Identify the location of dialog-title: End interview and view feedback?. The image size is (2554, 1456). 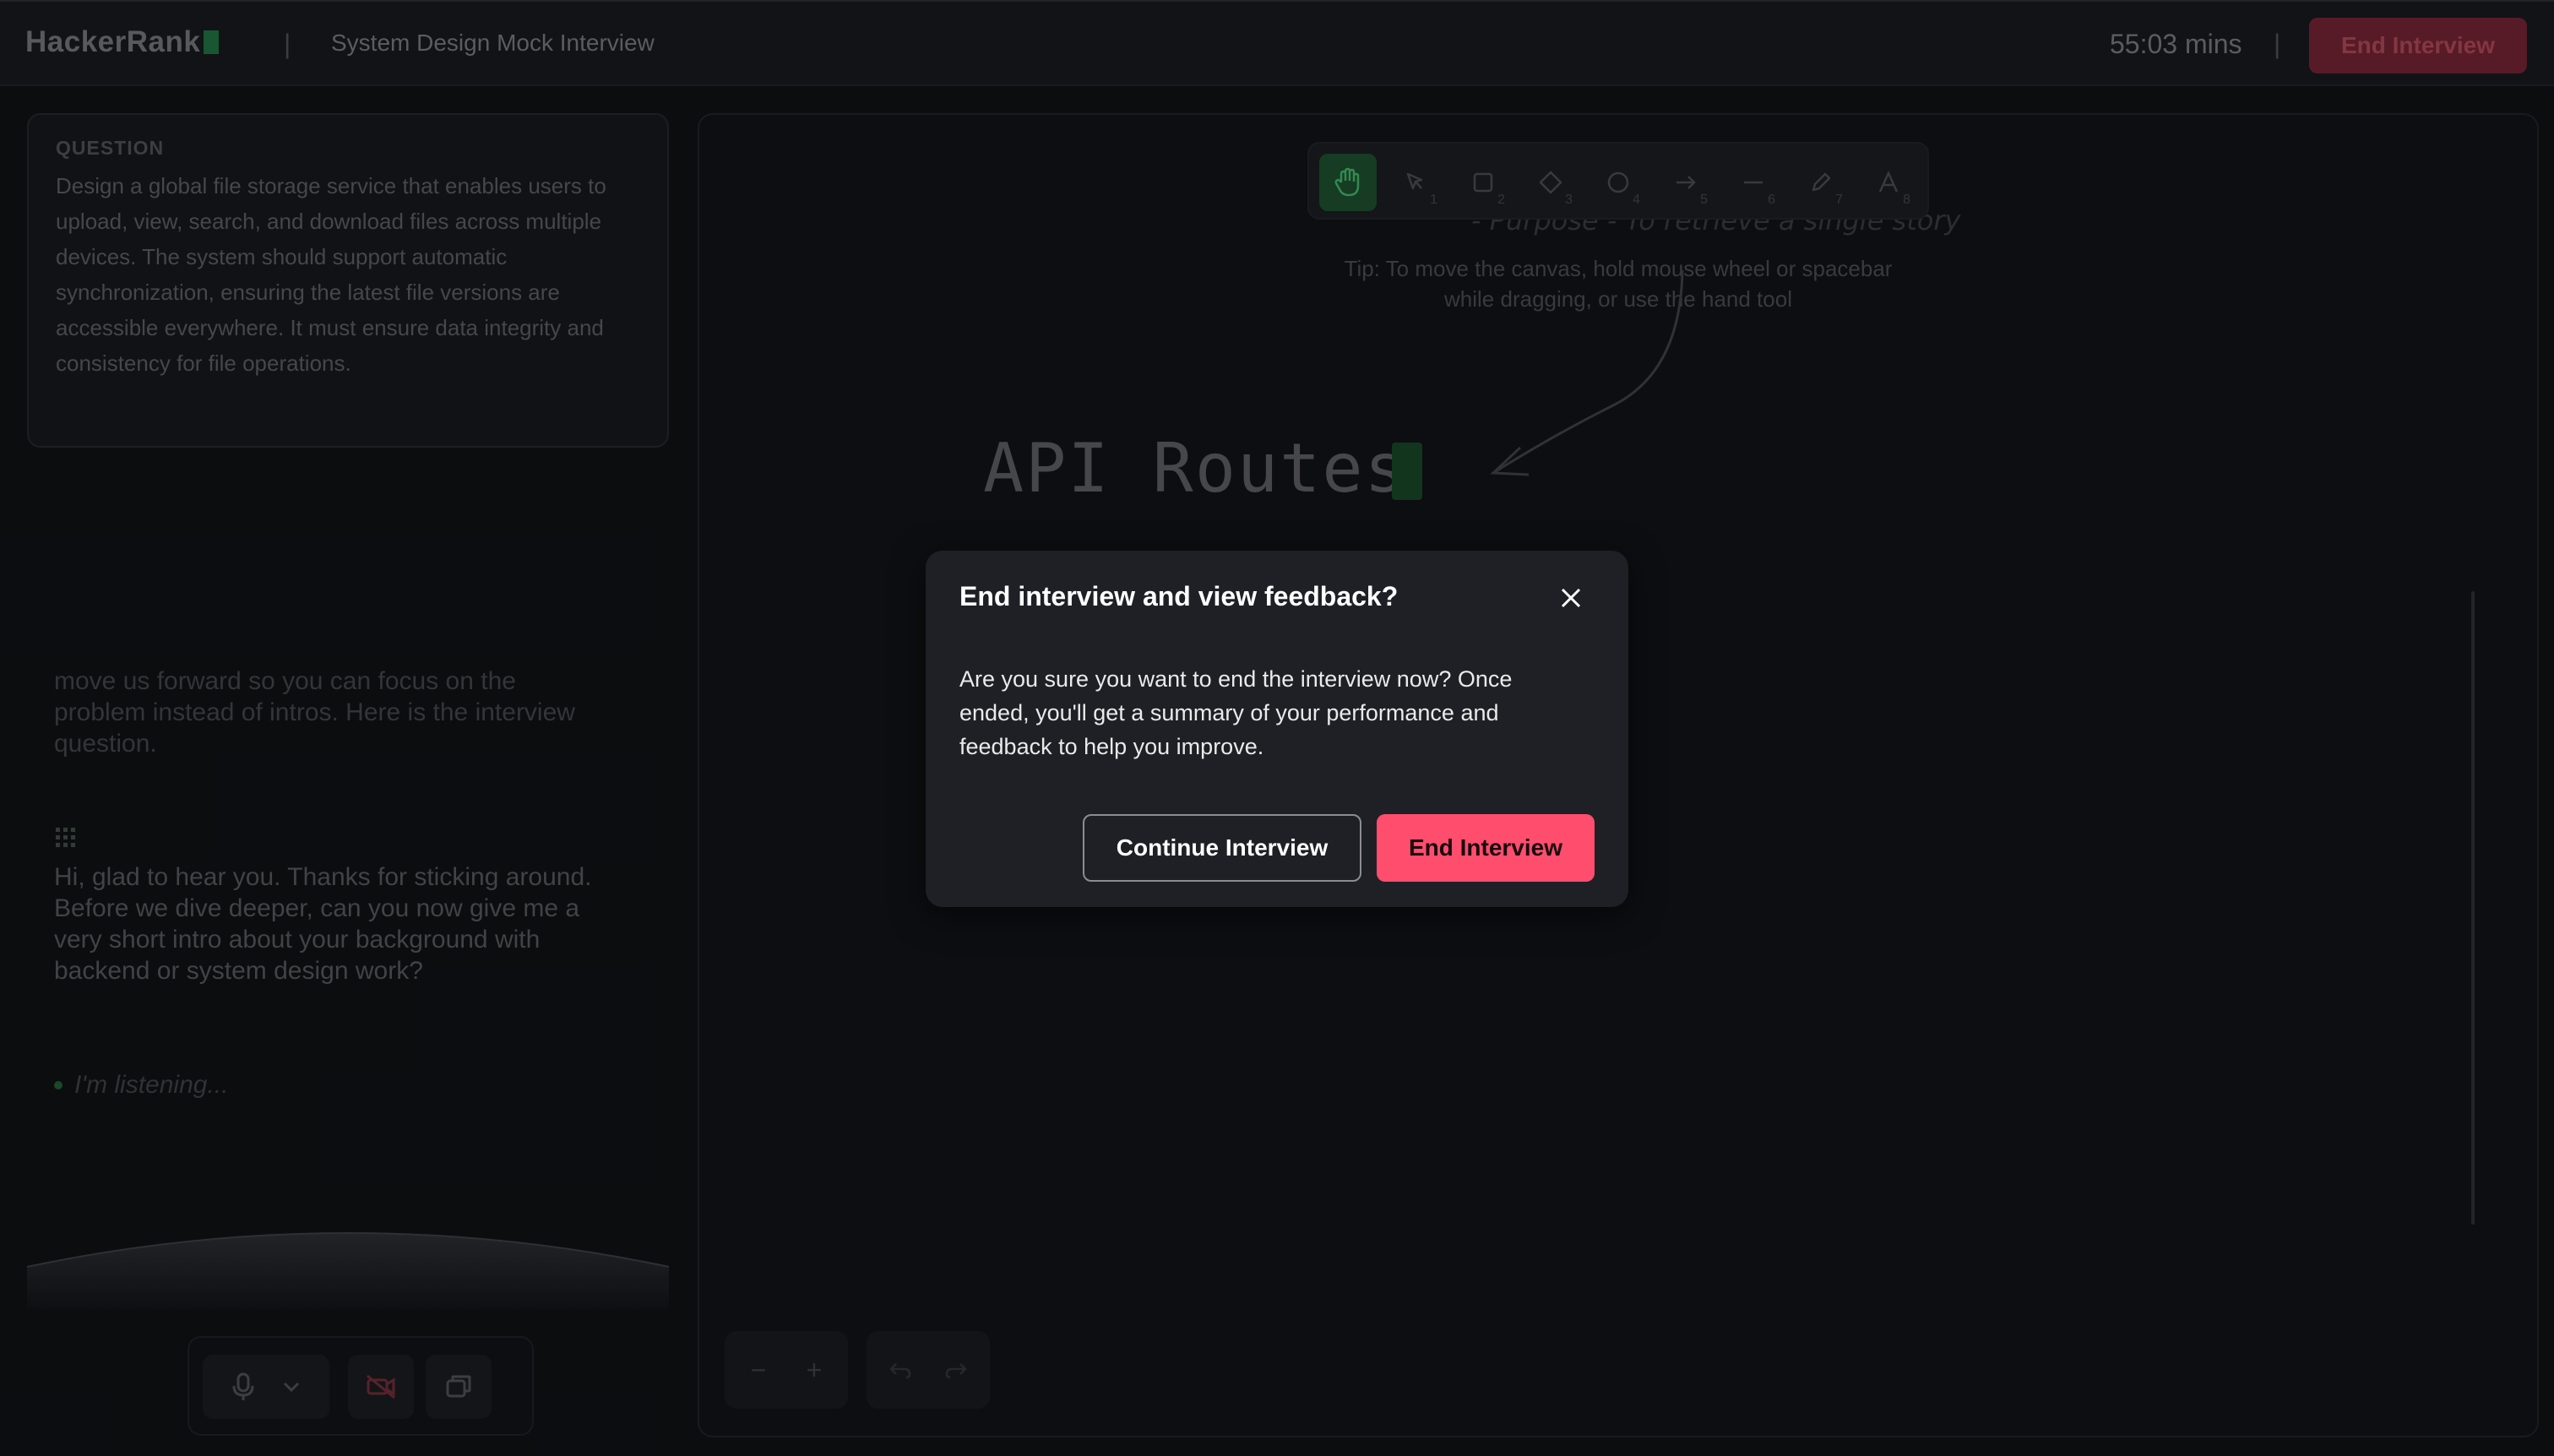
(1179, 596).